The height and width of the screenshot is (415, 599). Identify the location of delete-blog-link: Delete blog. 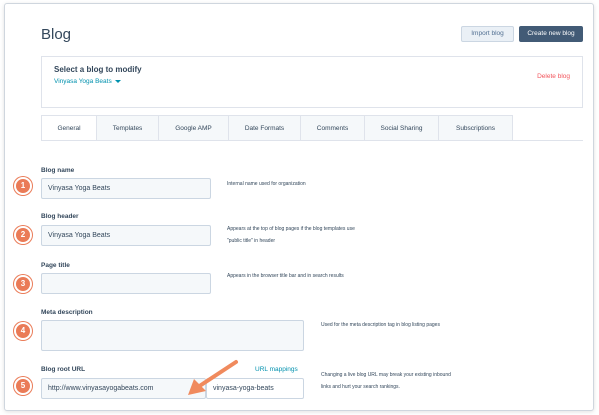
(553, 76).